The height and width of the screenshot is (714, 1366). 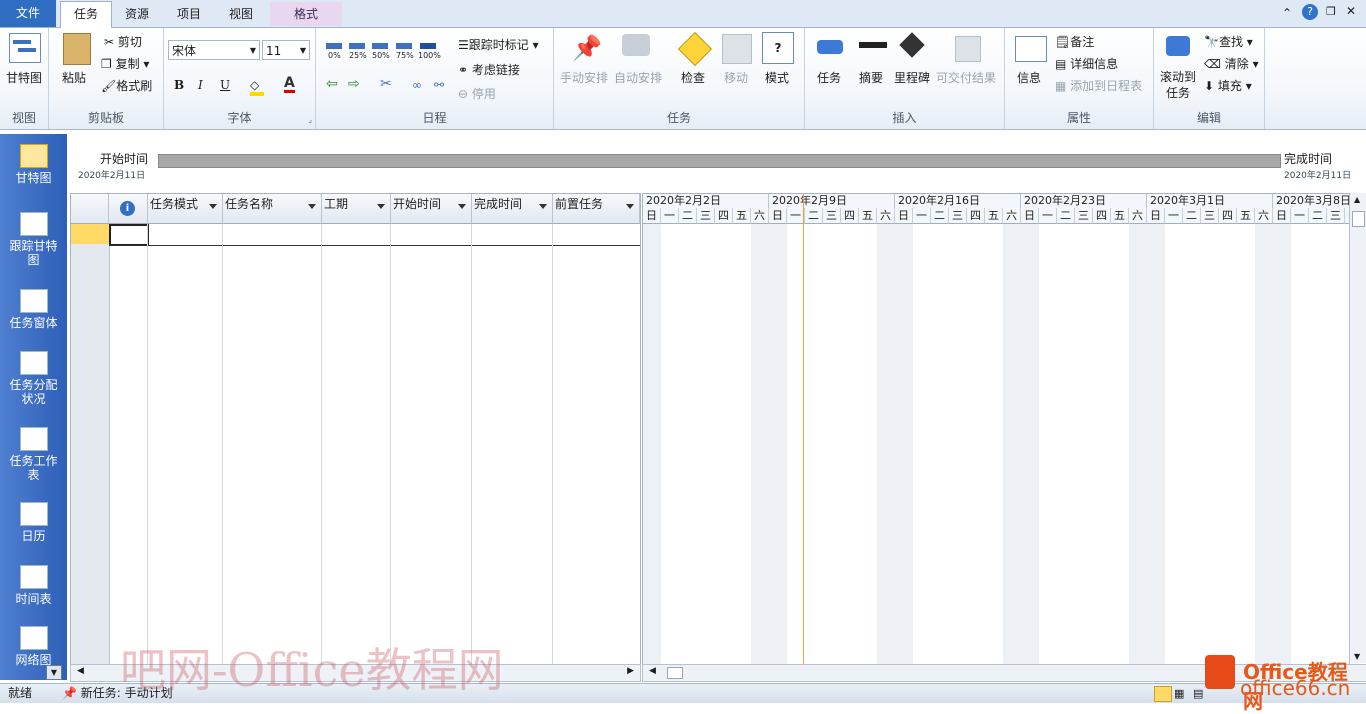 I want to click on underline-button: U, so click(x=225, y=85).